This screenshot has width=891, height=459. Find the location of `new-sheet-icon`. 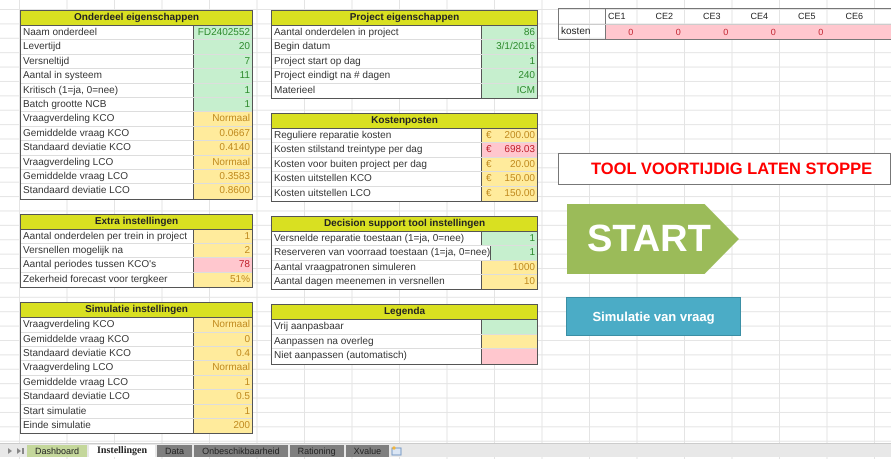

new-sheet-icon is located at coordinates (397, 451).